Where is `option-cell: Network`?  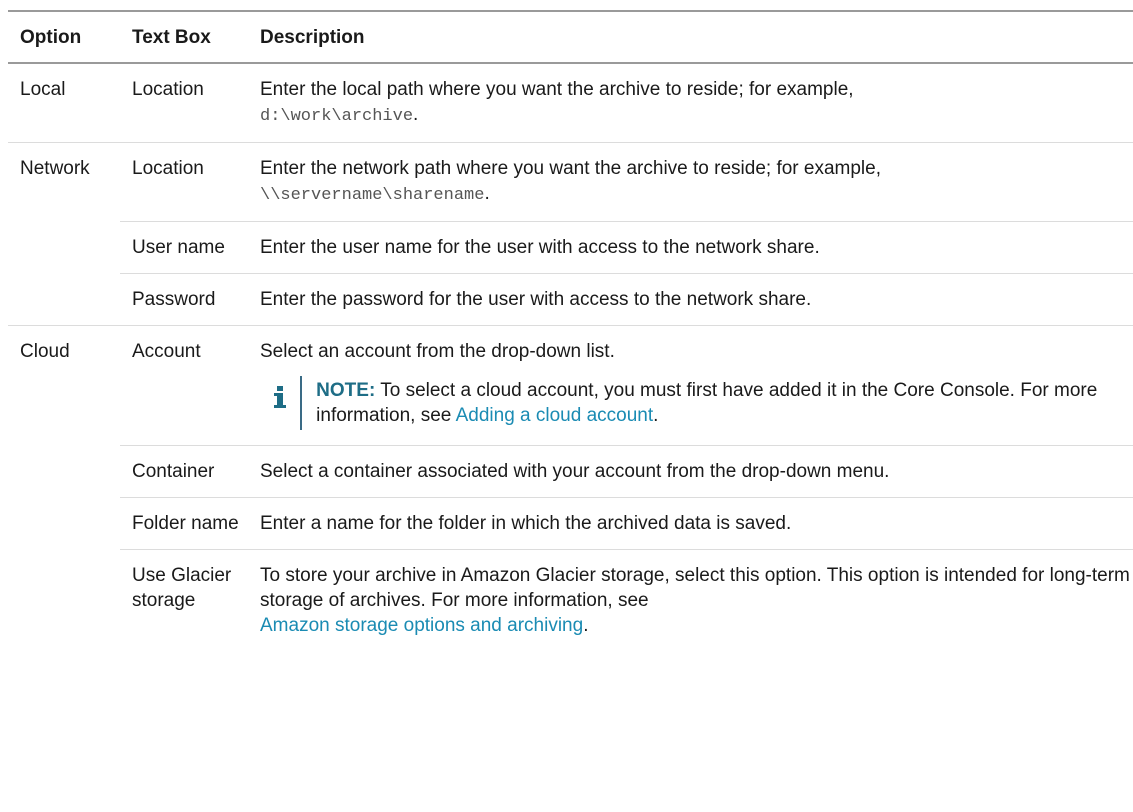 option-cell: Network is located at coordinates (55, 168).